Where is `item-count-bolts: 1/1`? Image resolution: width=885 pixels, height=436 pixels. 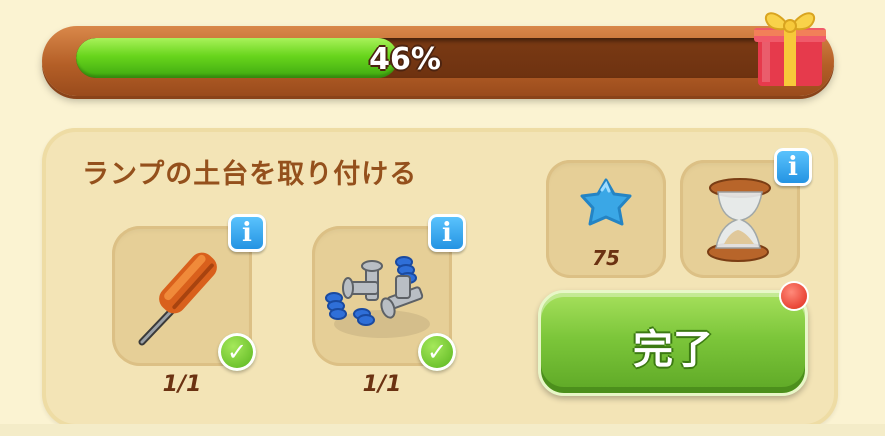 item-count-bolts: 1/1 is located at coordinates (382, 384).